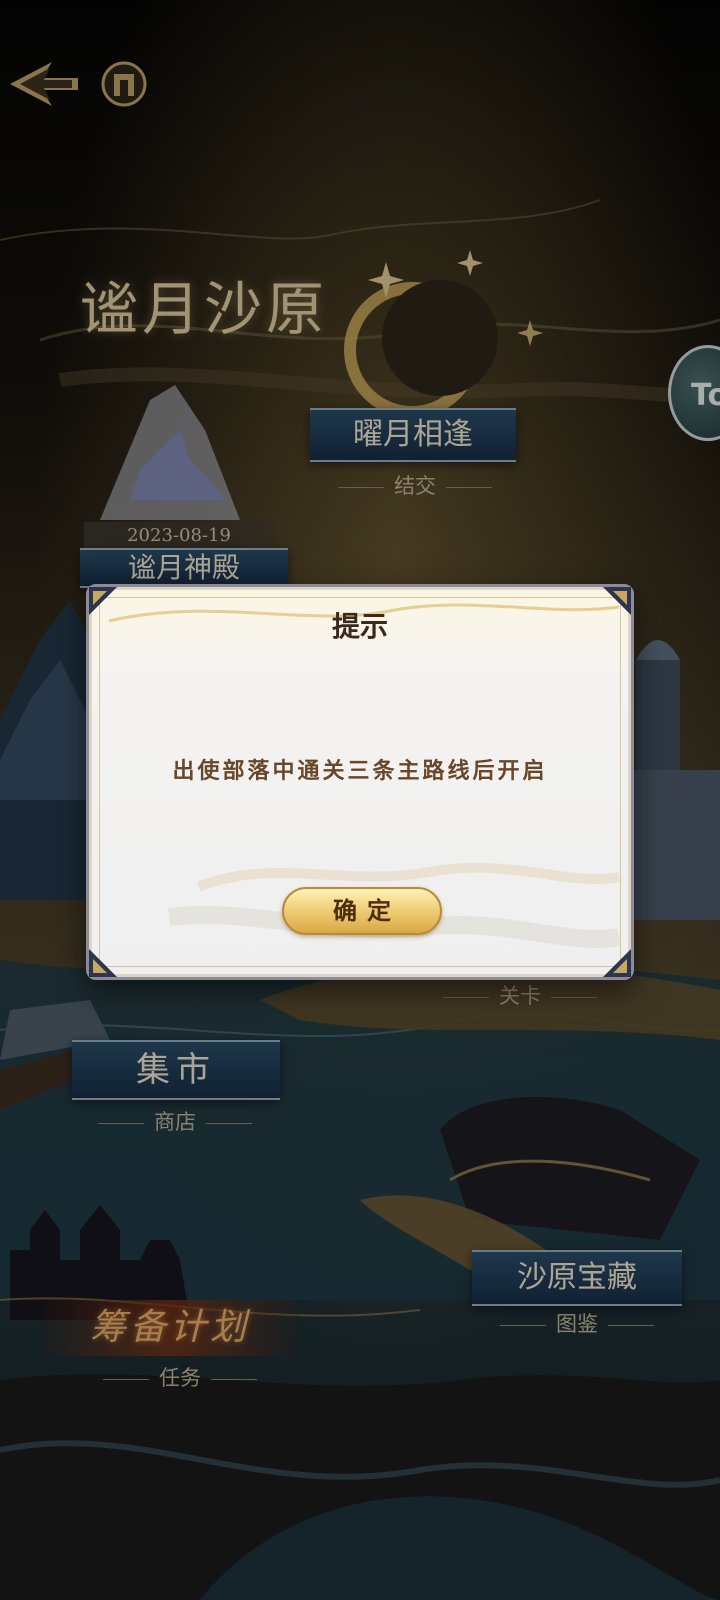 The image size is (720, 1600). I want to click on dialog-title: 提示, so click(359, 626).